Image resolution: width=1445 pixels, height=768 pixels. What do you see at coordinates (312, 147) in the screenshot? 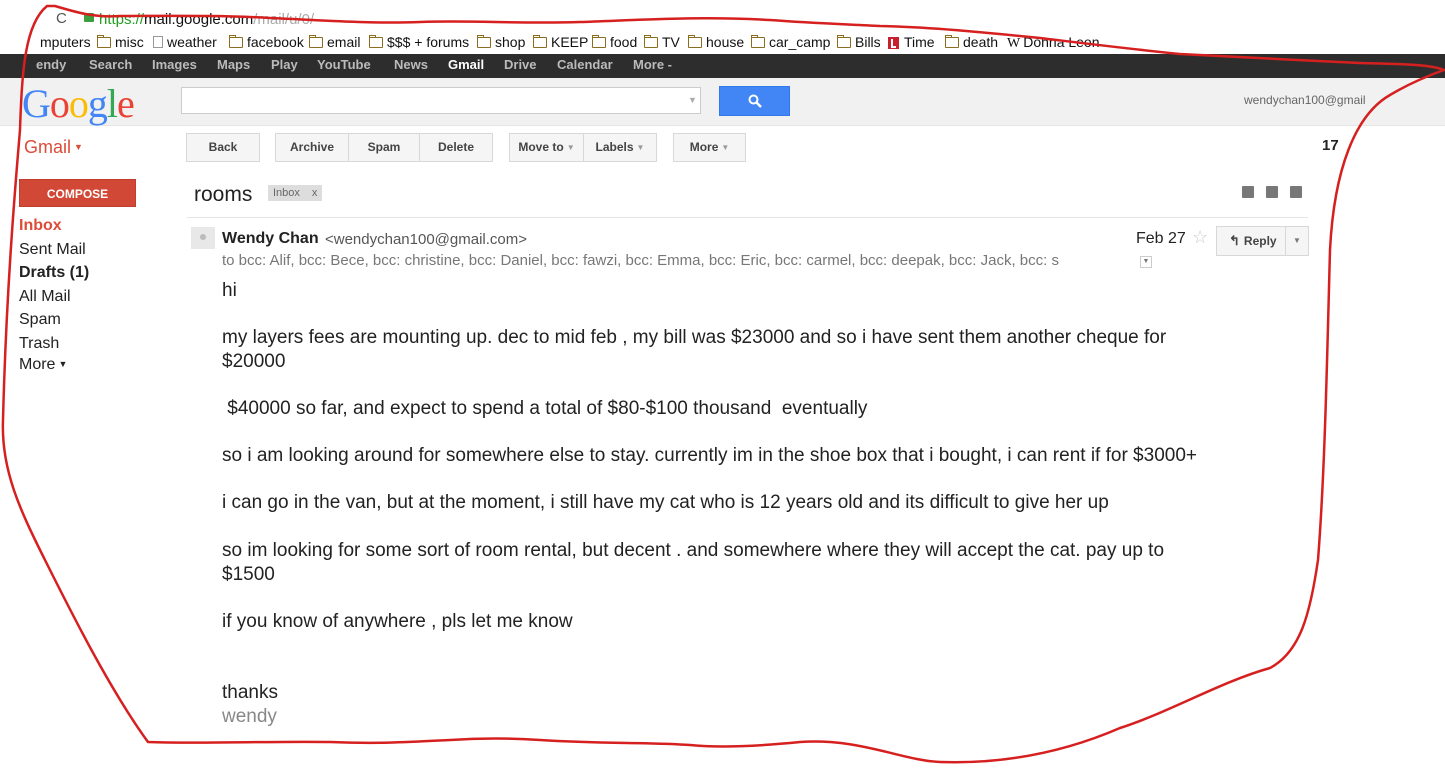
I see `archive-button: Archive` at bounding box center [312, 147].